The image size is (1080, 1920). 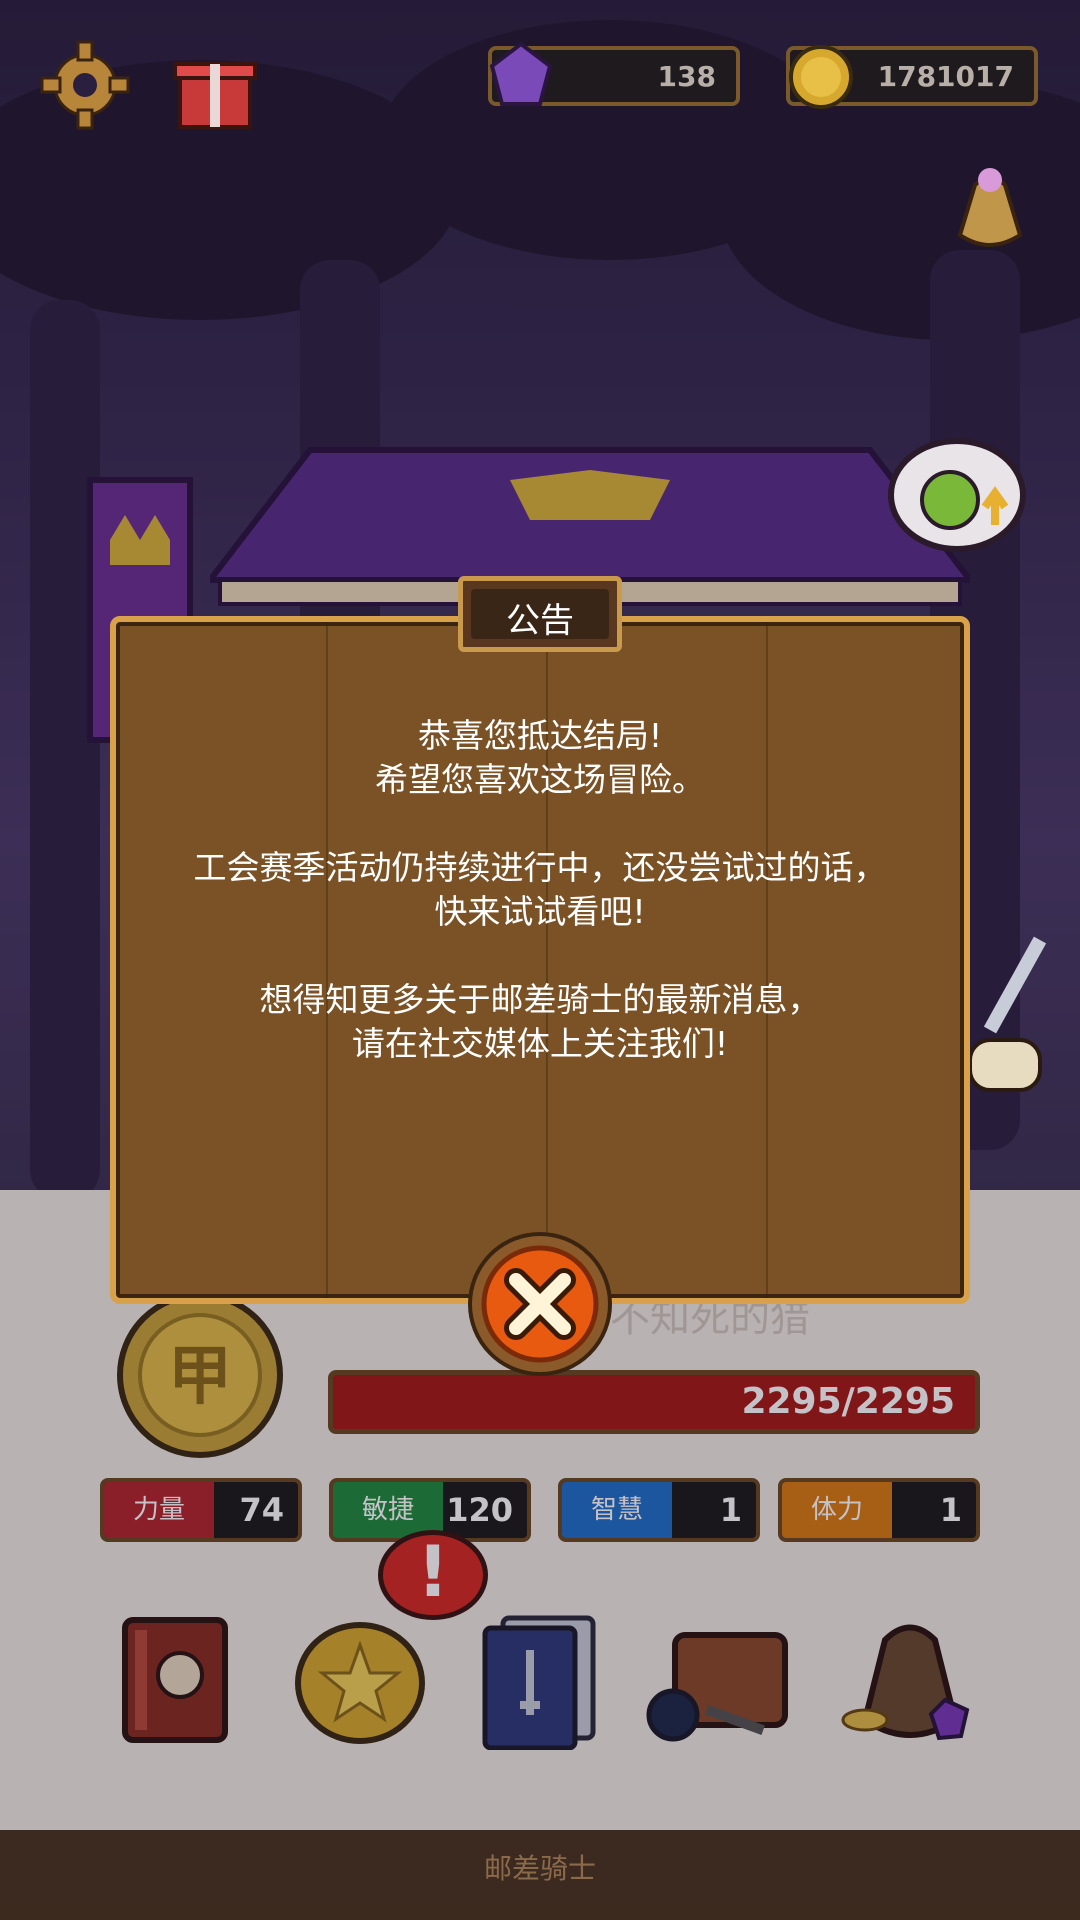 What do you see at coordinates (85, 85) in the screenshot?
I see `settings-gear-icon` at bounding box center [85, 85].